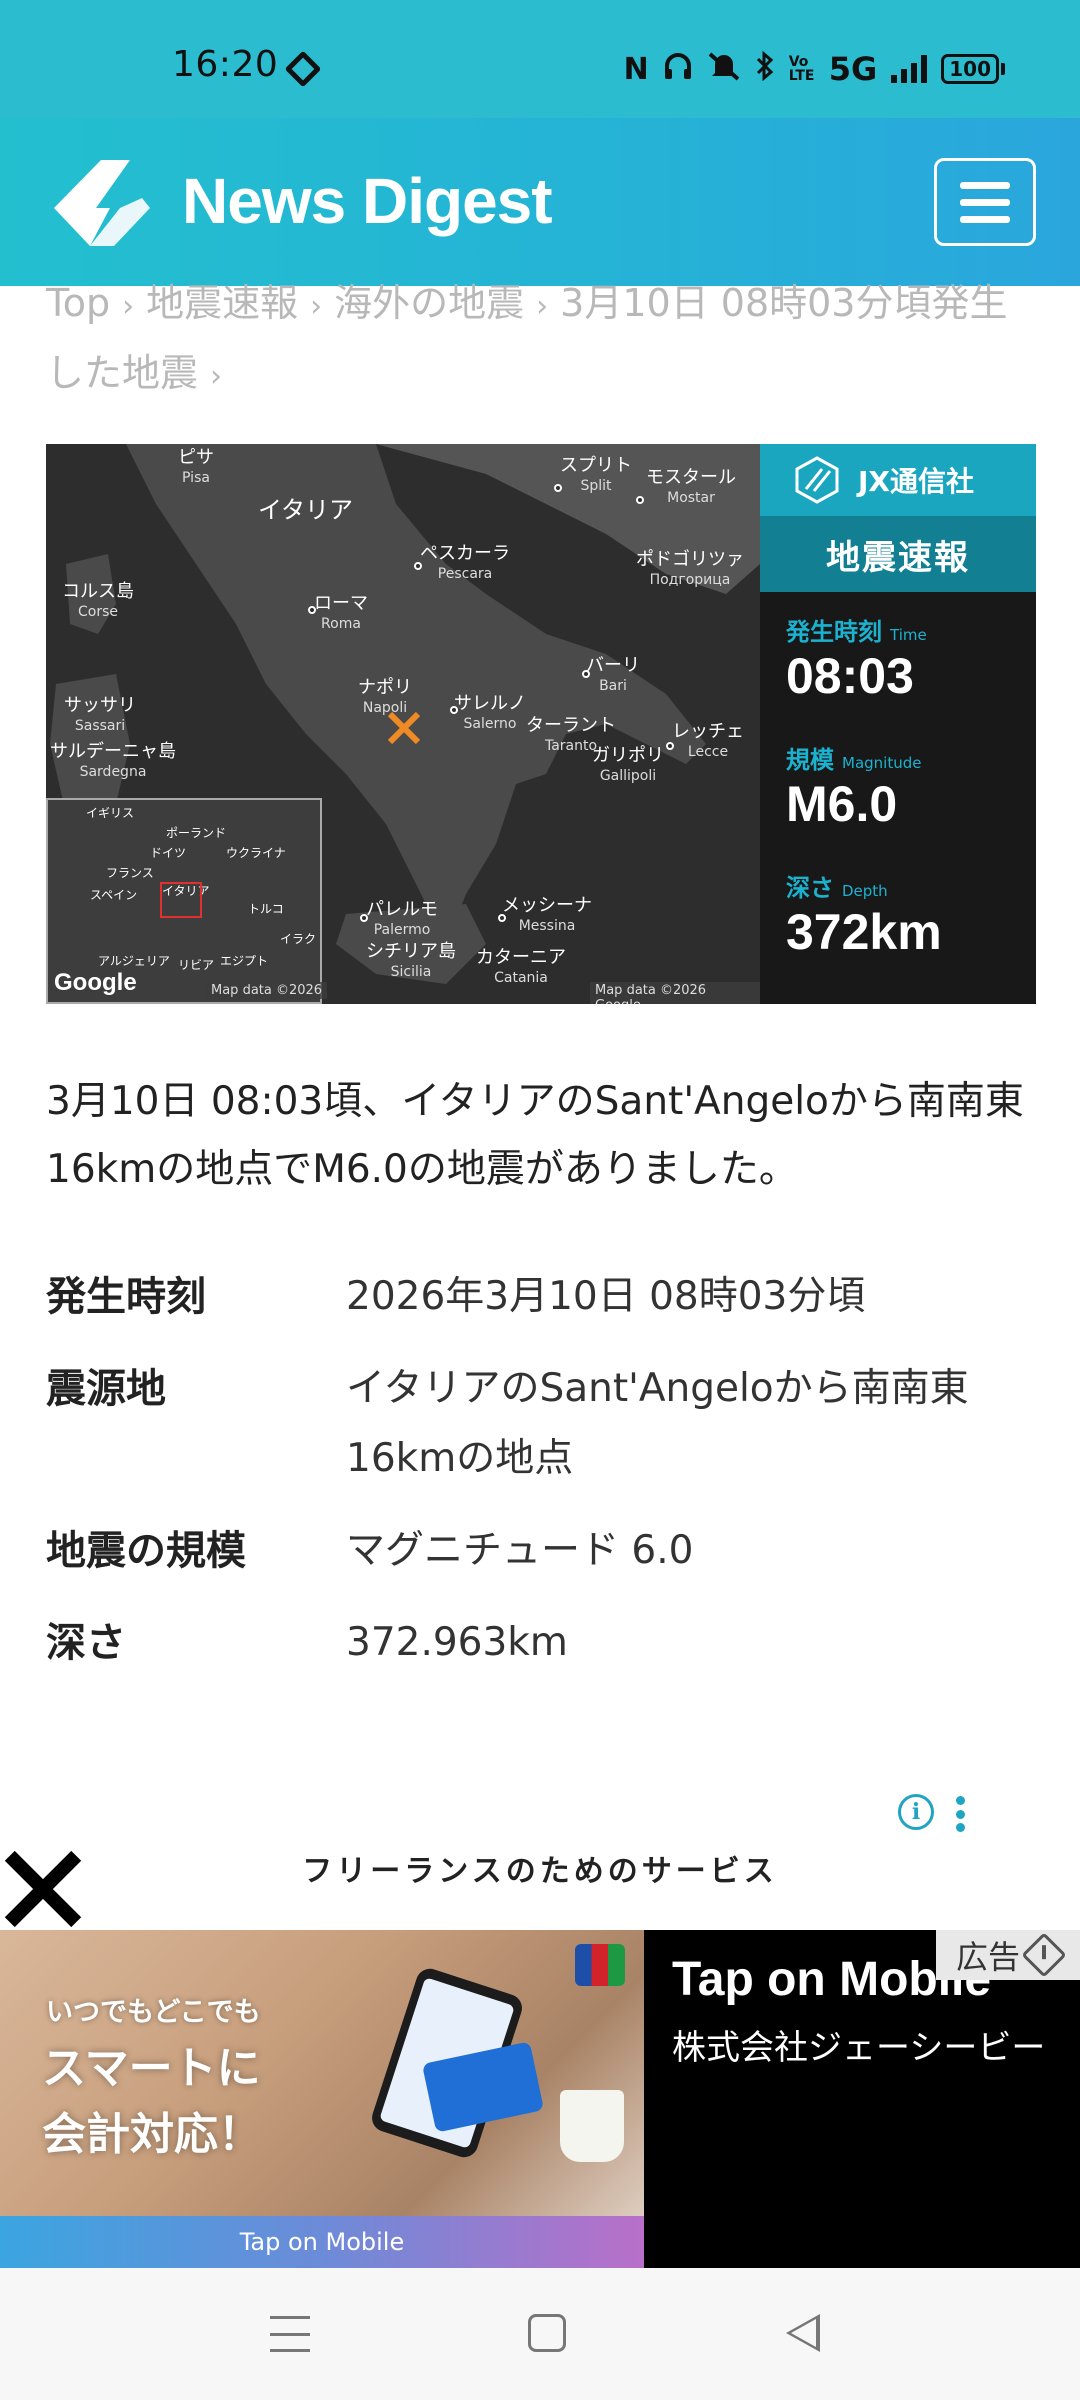 This screenshot has width=1080, height=2400. Describe the element at coordinates (106, 1389) in the screenshot. I see `info-key: 震源地` at that location.